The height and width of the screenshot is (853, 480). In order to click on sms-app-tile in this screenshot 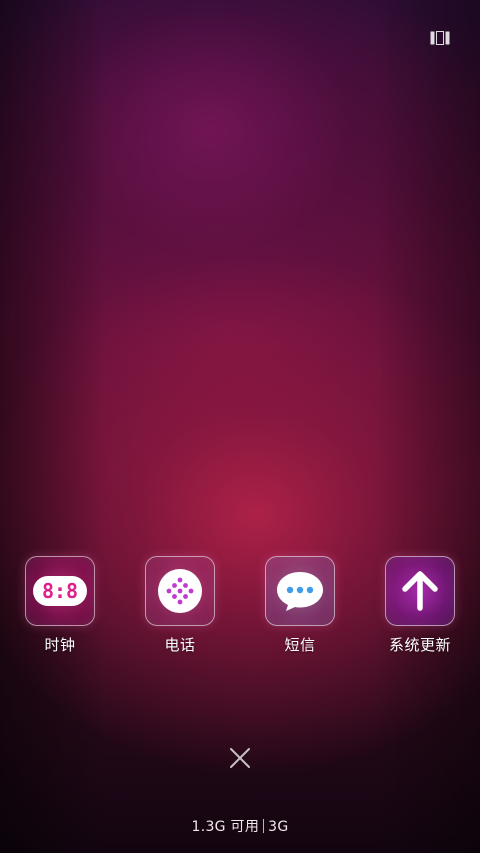, I will do `click(300, 591)`.